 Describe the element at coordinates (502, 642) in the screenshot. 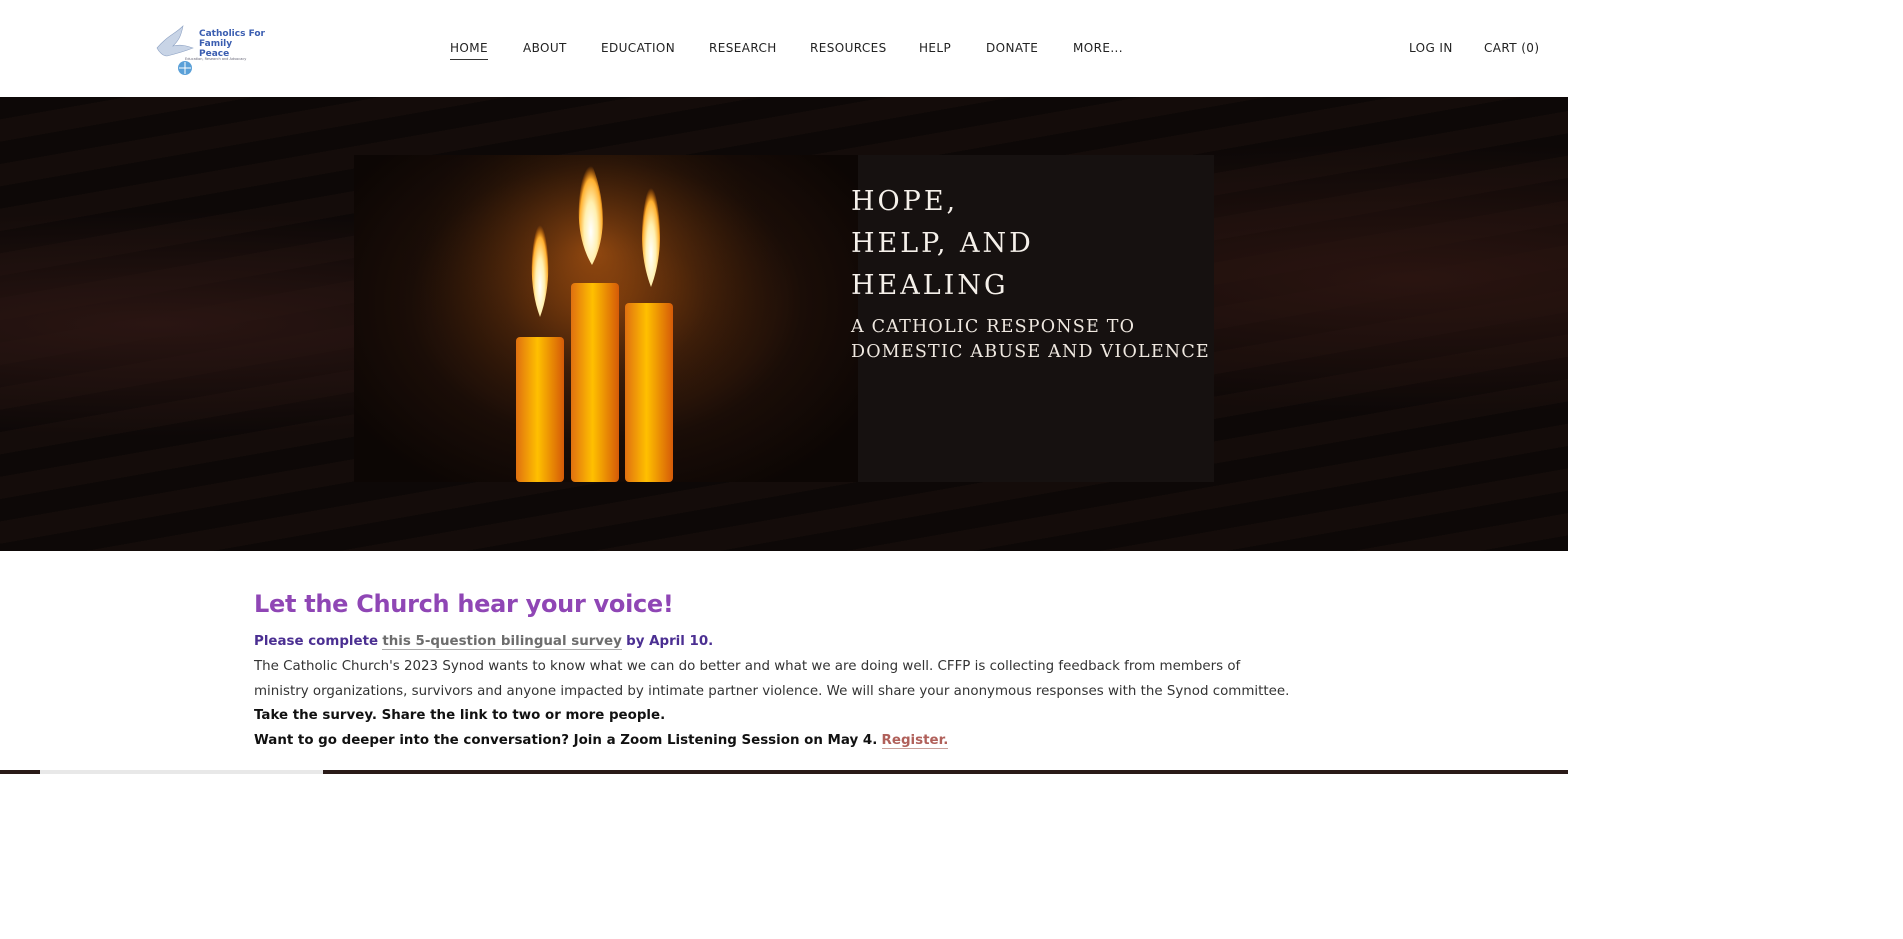

I see `survey-link: this 5-question bilingual survey` at that location.